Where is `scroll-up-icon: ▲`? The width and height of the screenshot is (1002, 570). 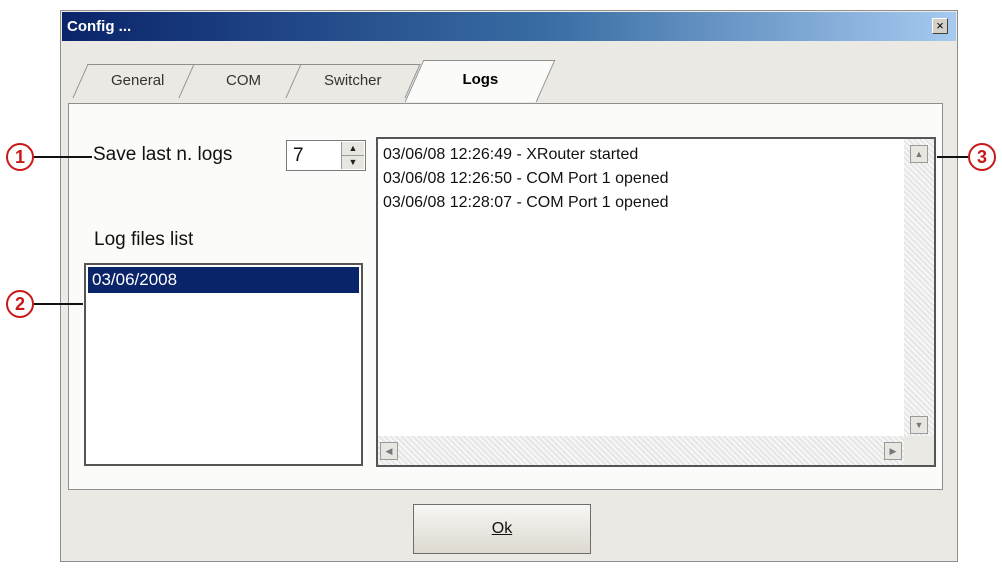
scroll-up-icon: ▲ is located at coordinates (919, 154).